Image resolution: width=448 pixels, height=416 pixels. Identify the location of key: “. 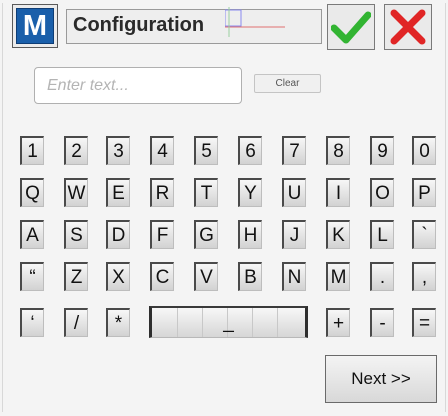
(32, 276).